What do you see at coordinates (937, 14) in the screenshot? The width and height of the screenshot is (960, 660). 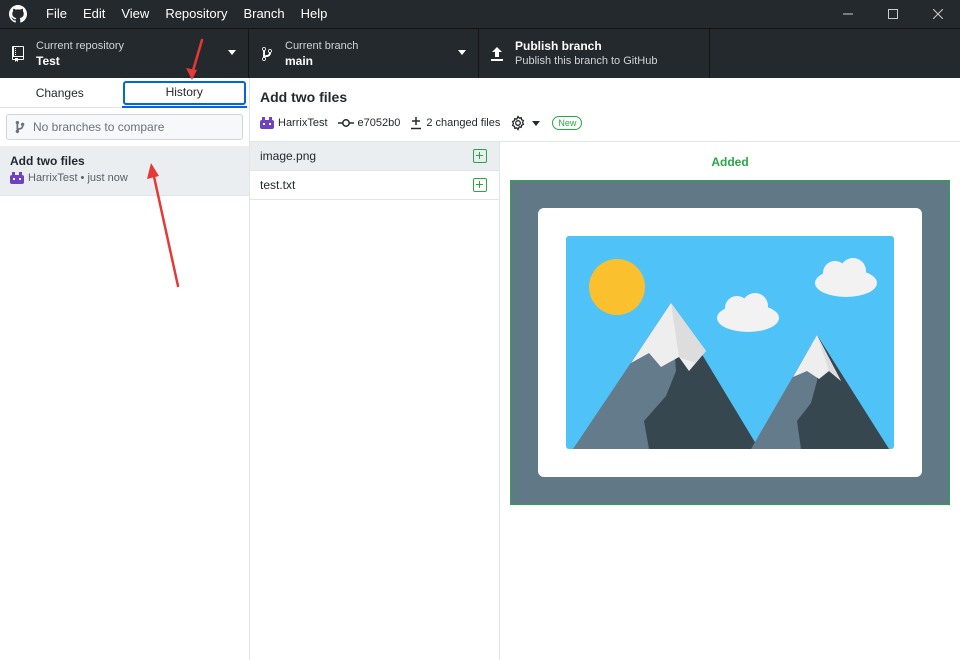 I see `close-icon` at bounding box center [937, 14].